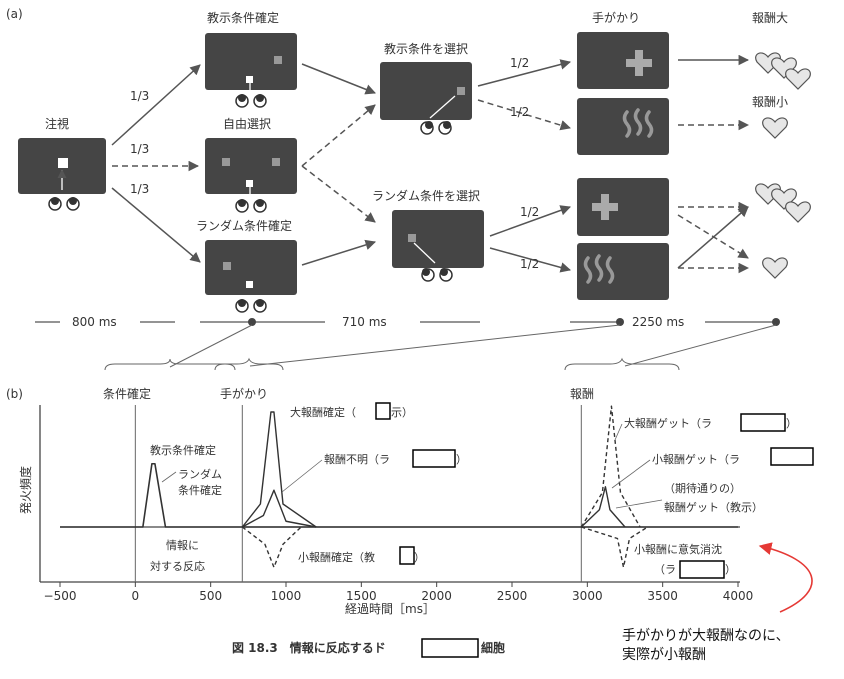 This screenshot has height=679, width=844. Describe the element at coordinates (529, 264) in the screenshot. I see `prob-cue-small-random: 1/2` at that location.